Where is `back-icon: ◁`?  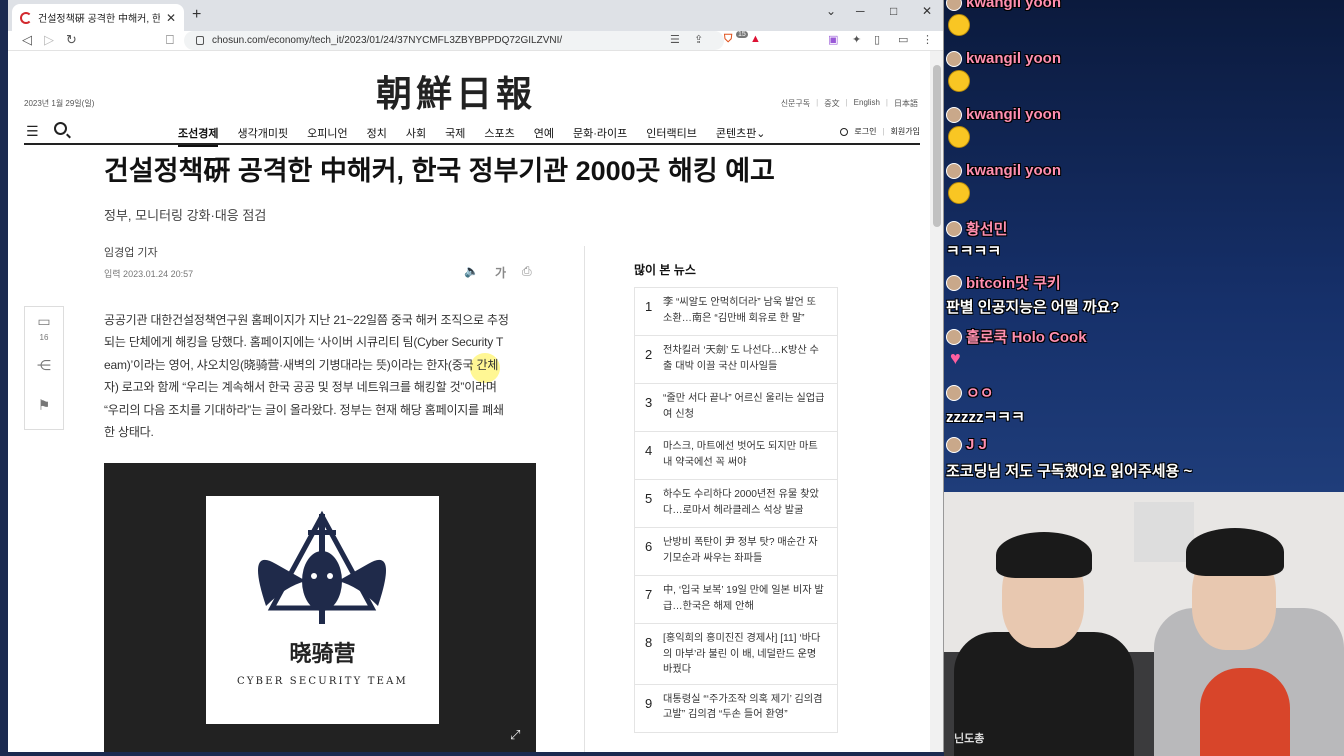
back-icon: ◁ is located at coordinates (27, 40).